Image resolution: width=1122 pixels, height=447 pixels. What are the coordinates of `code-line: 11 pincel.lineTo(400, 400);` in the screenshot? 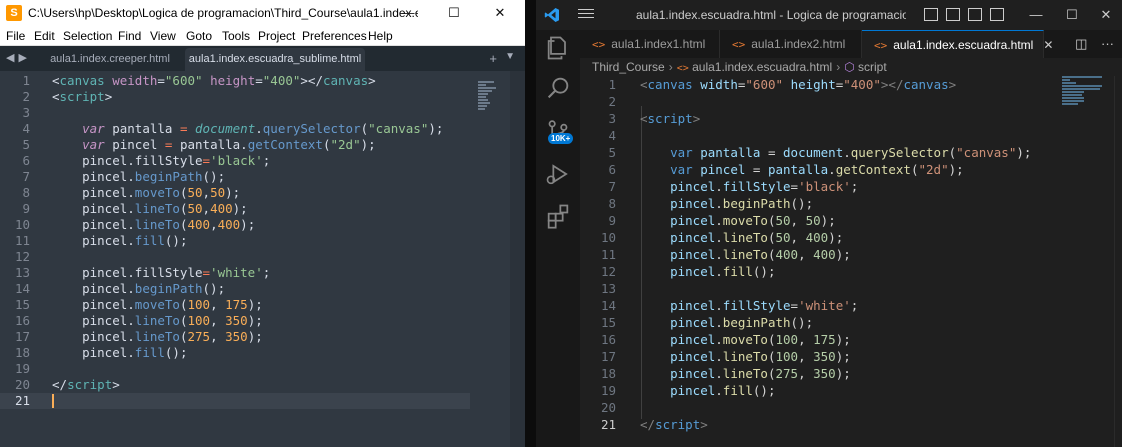 It's located at (815, 254).